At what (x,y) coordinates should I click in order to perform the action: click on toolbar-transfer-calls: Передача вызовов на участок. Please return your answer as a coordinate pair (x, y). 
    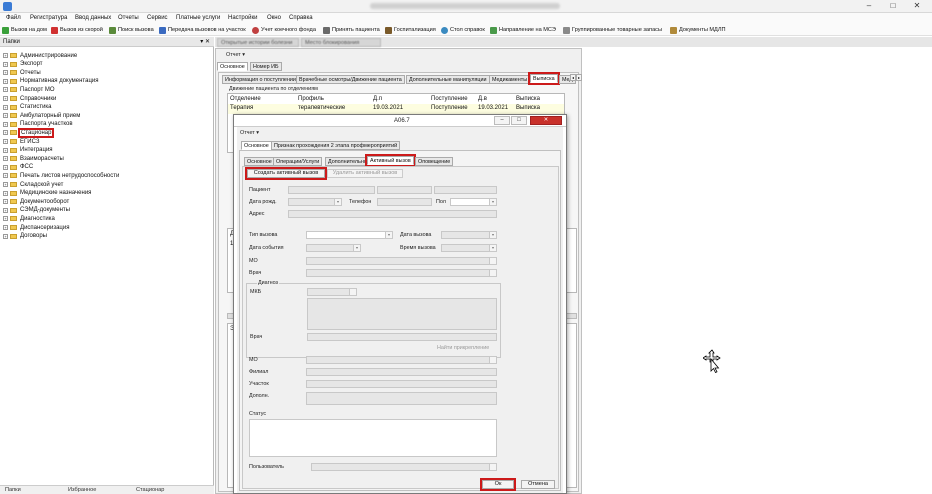
    Looking at the image, I should click on (202, 30).